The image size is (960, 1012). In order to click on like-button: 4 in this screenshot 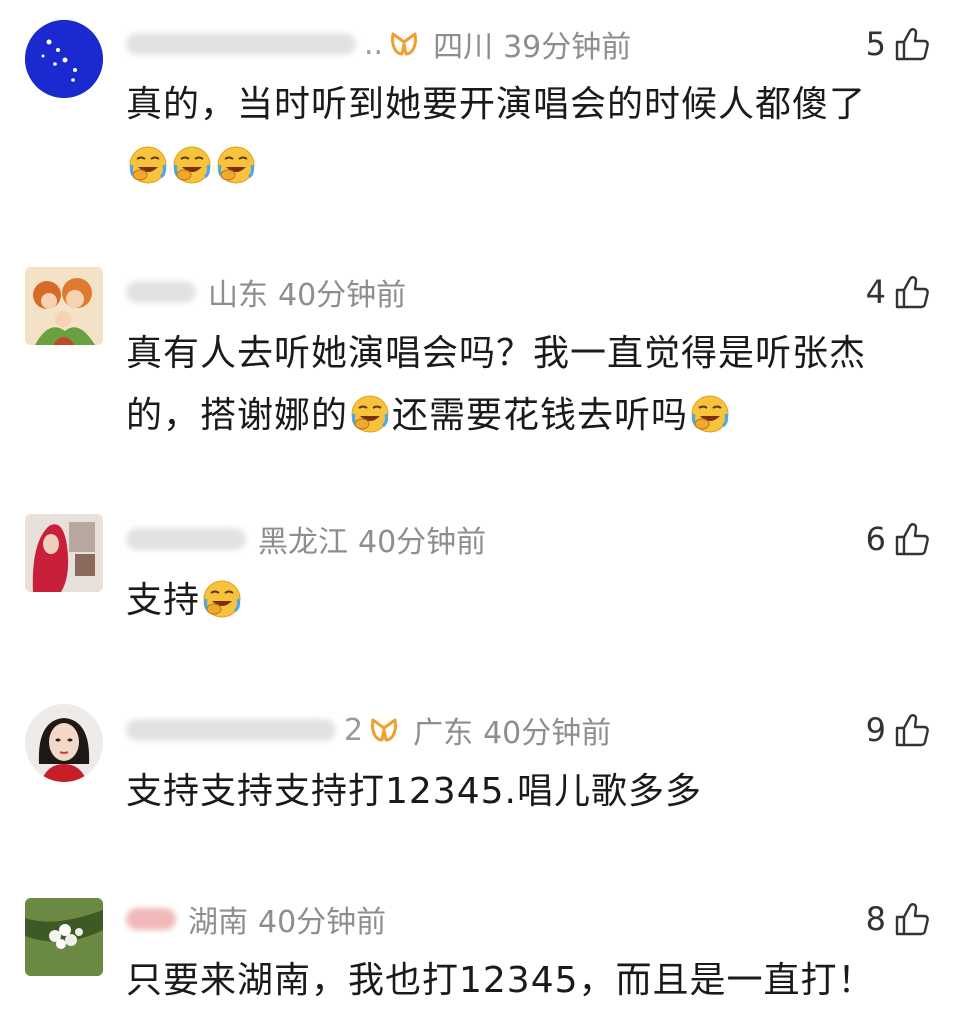, I will do `click(898, 292)`.